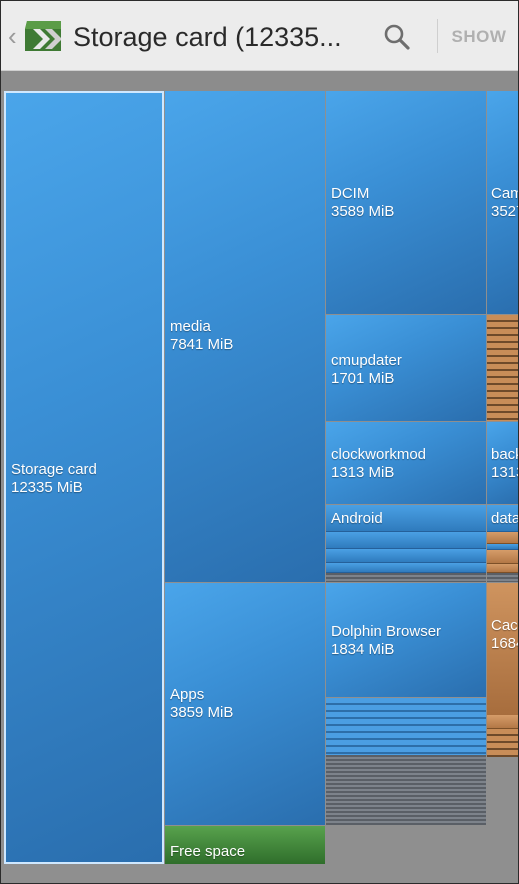  Describe the element at coordinates (504, 193) in the screenshot. I see `node-name: Cam` at that location.